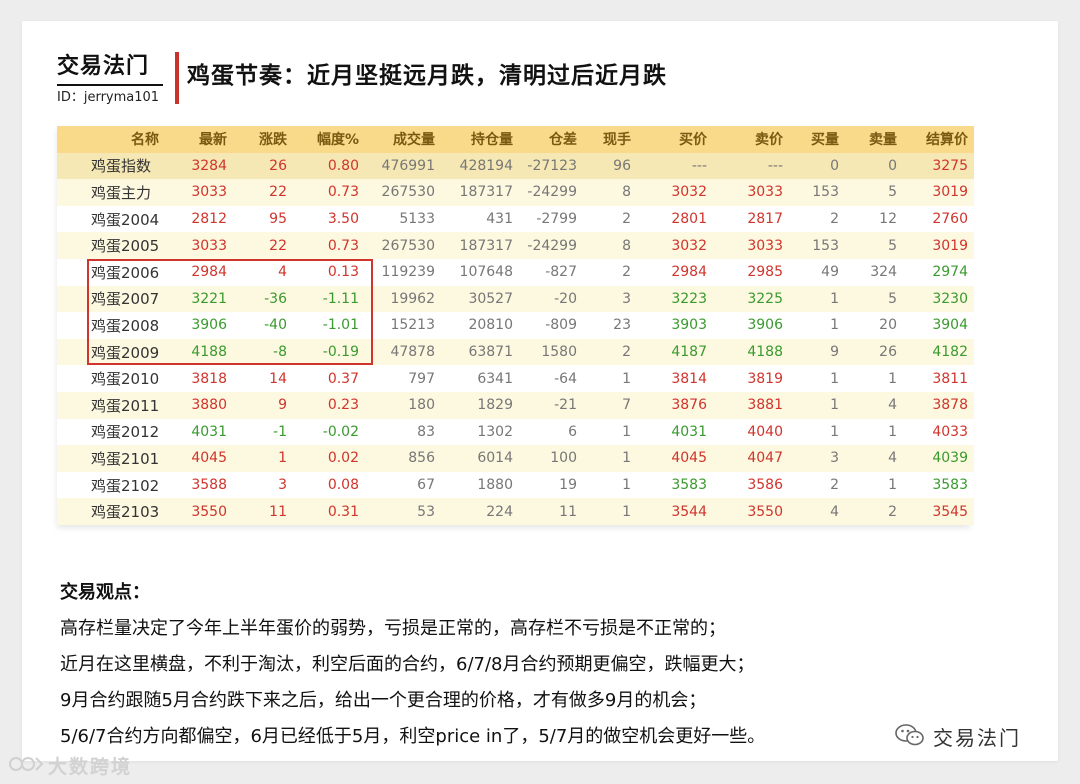 The width and height of the screenshot is (1080, 784). What do you see at coordinates (568, 511) in the screenshot?
I see `cell-oi-chg: 11` at bounding box center [568, 511].